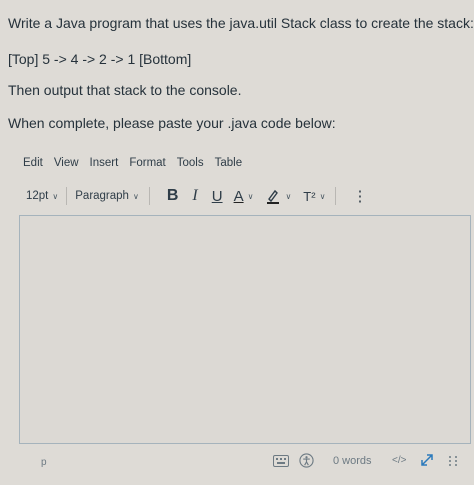 This screenshot has width=474, height=485. What do you see at coordinates (66, 163) in the screenshot?
I see `menu-view: View` at bounding box center [66, 163].